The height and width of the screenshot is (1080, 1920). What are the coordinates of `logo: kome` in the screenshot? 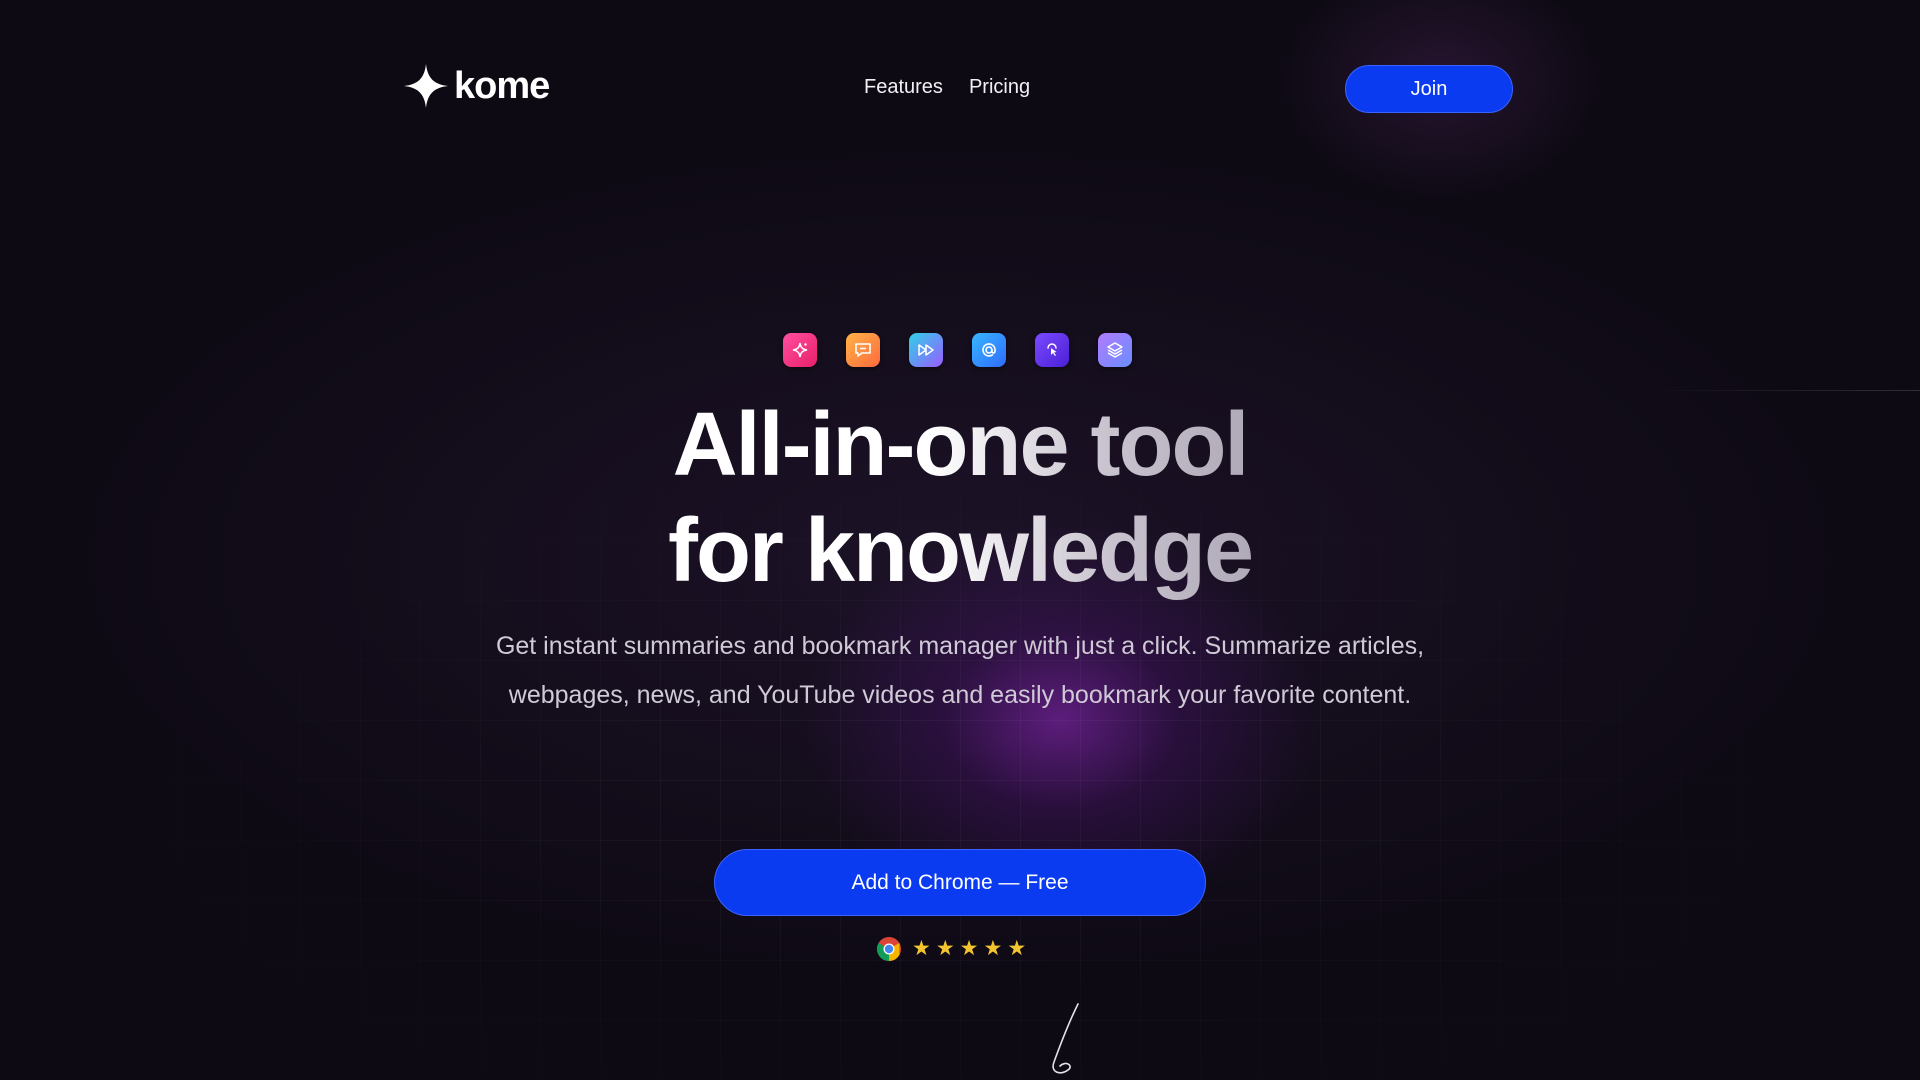 It's located at (477, 86).